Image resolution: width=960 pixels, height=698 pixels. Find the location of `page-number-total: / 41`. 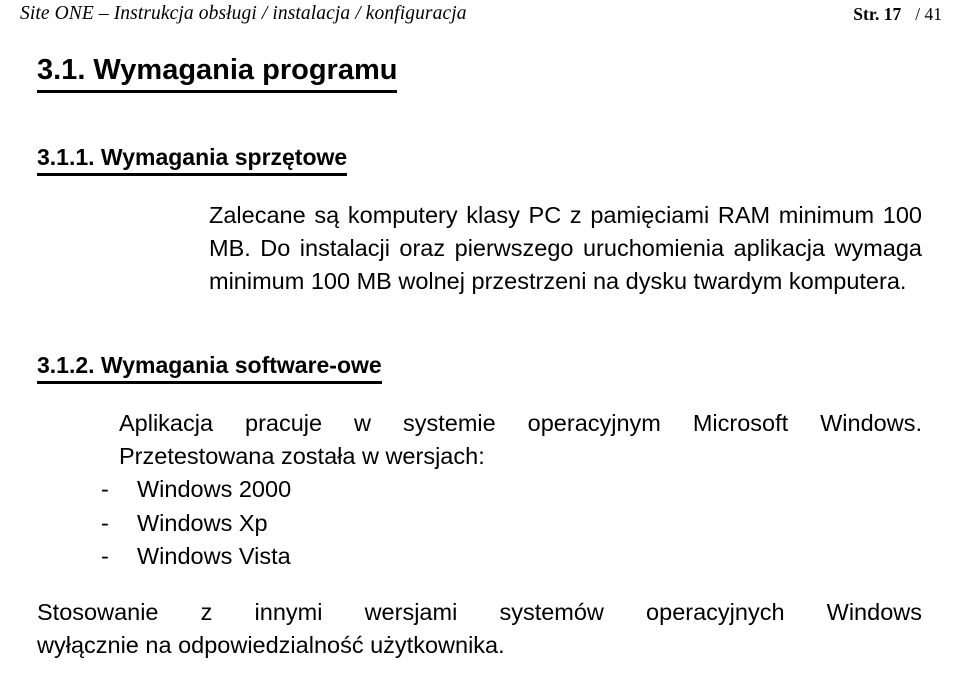

page-number-total: / 41 is located at coordinates (928, 14).